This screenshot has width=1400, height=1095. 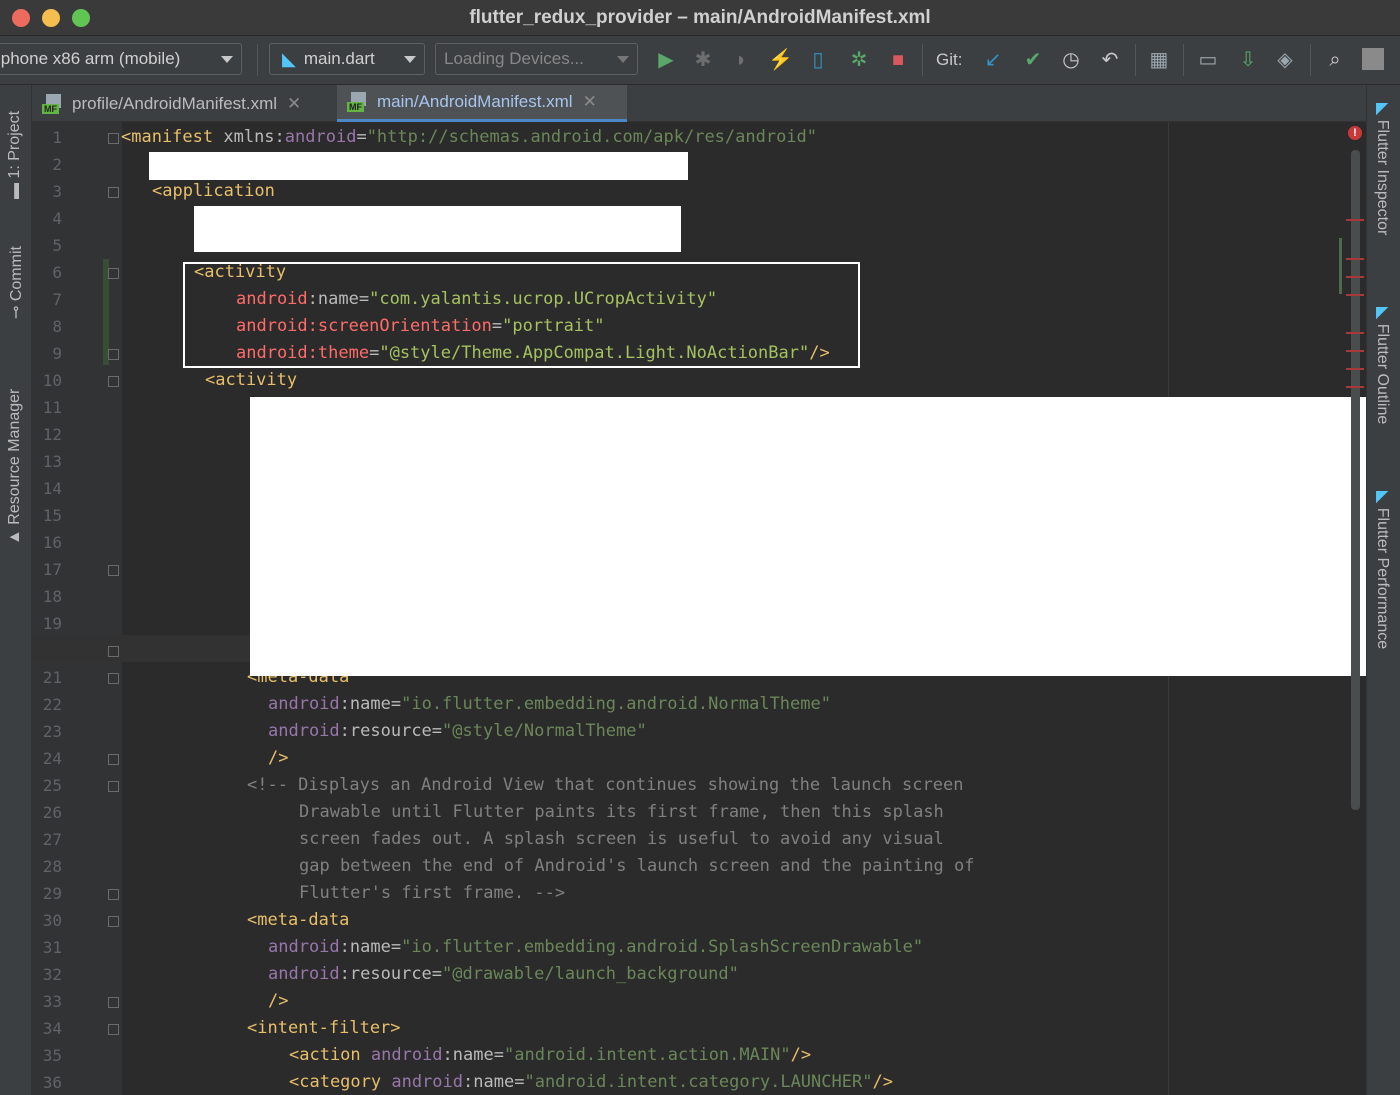 What do you see at coordinates (1208, 60) in the screenshot?
I see `avd-manager-icon: ▭` at bounding box center [1208, 60].